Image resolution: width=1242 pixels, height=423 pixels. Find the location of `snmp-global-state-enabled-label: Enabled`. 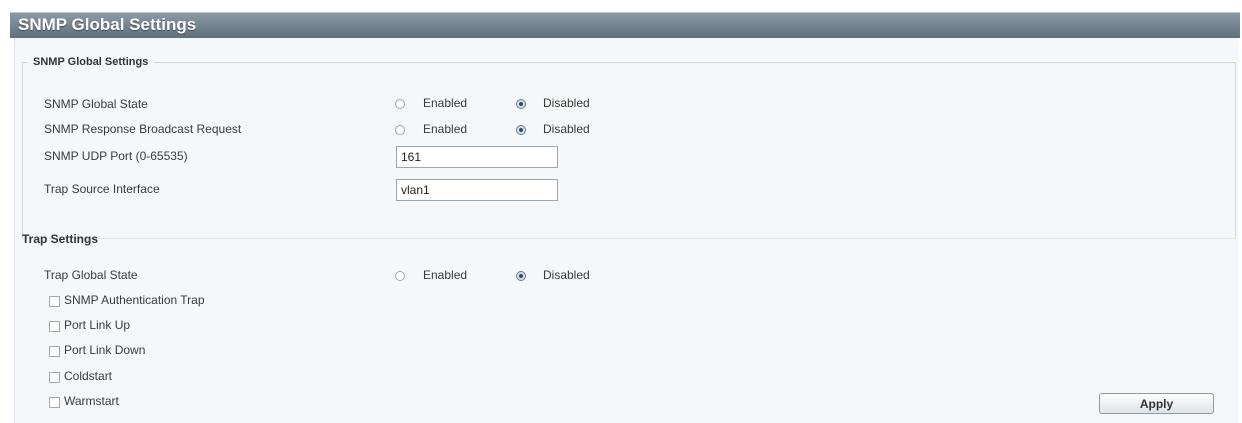

snmp-global-state-enabled-label: Enabled is located at coordinates (445, 103).